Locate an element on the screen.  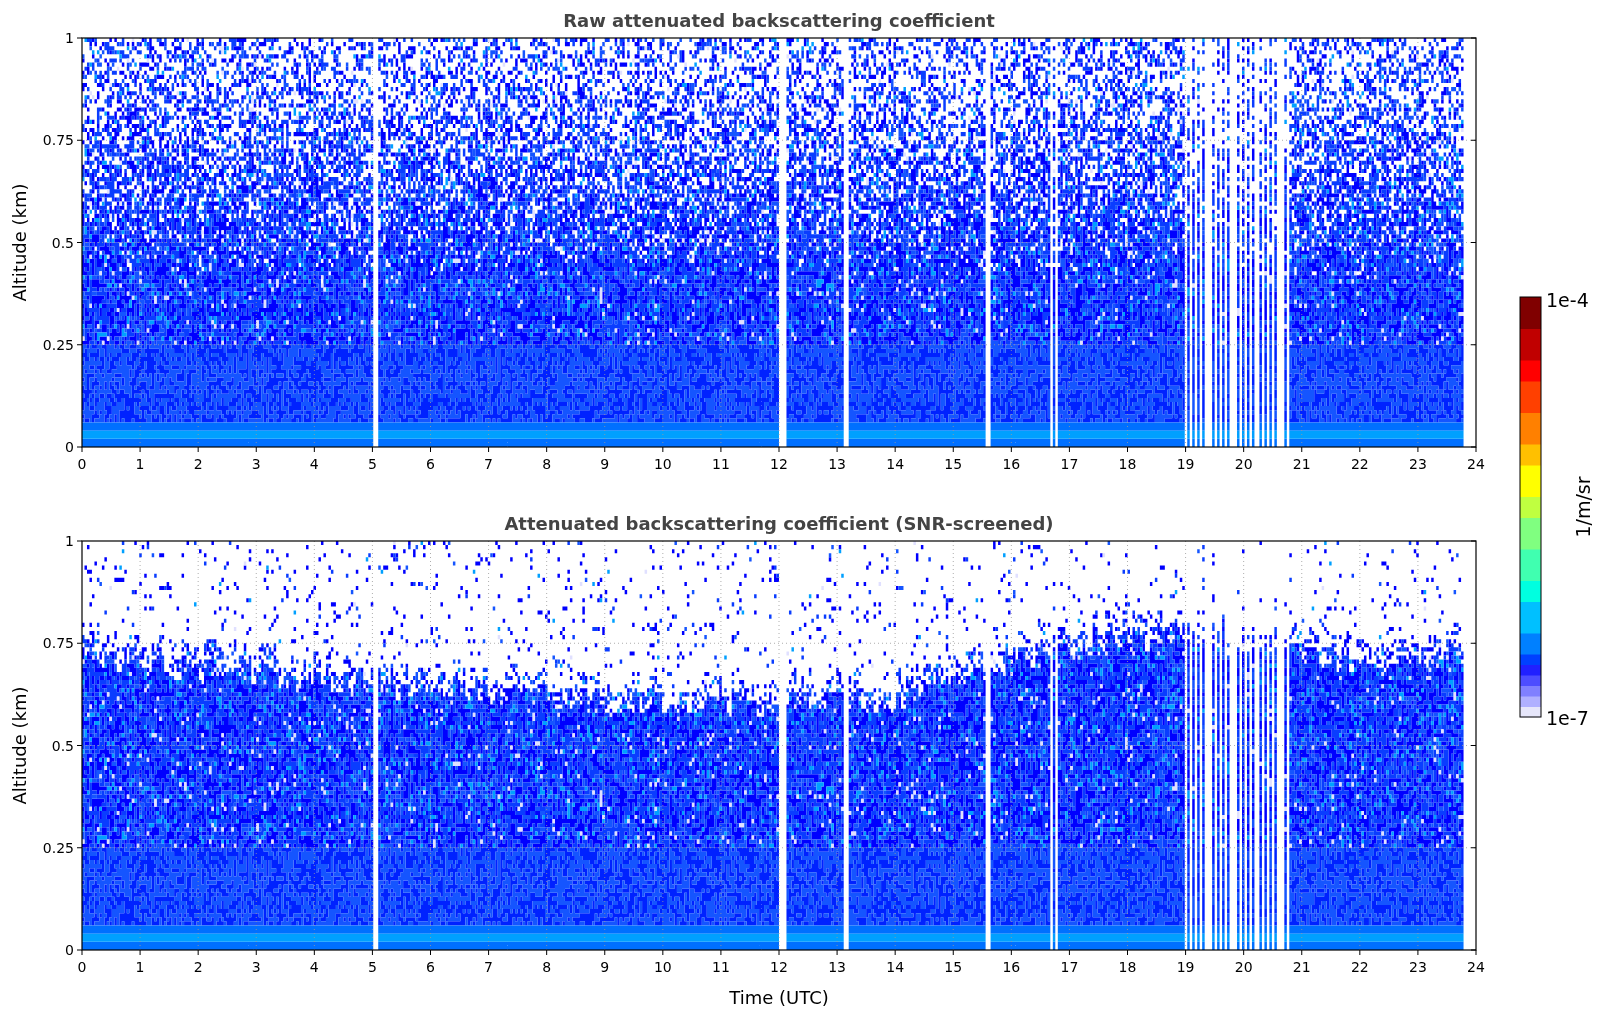
colorbar-tick-label: 1e-7 is located at coordinates (1567, 718).